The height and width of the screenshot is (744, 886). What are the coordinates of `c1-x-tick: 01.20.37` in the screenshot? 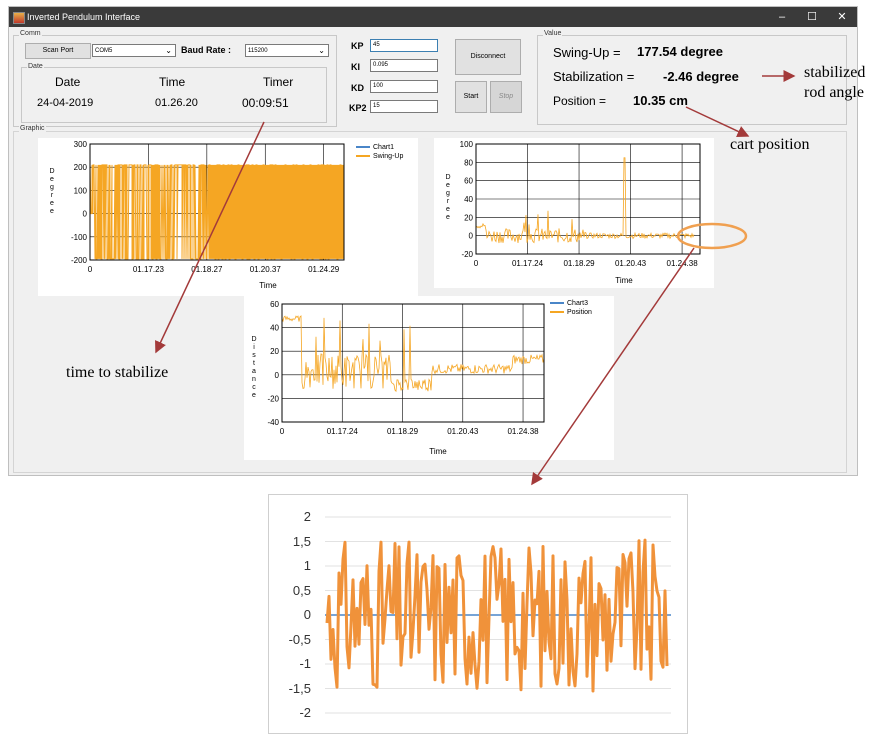 It's located at (266, 269).